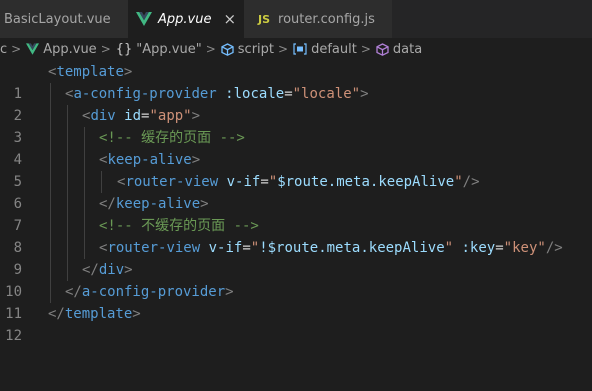  What do you see at coordinates (407, 49) in the screenshot?
I see `breadcrumb-data: data` at bounding box center [407, 49].